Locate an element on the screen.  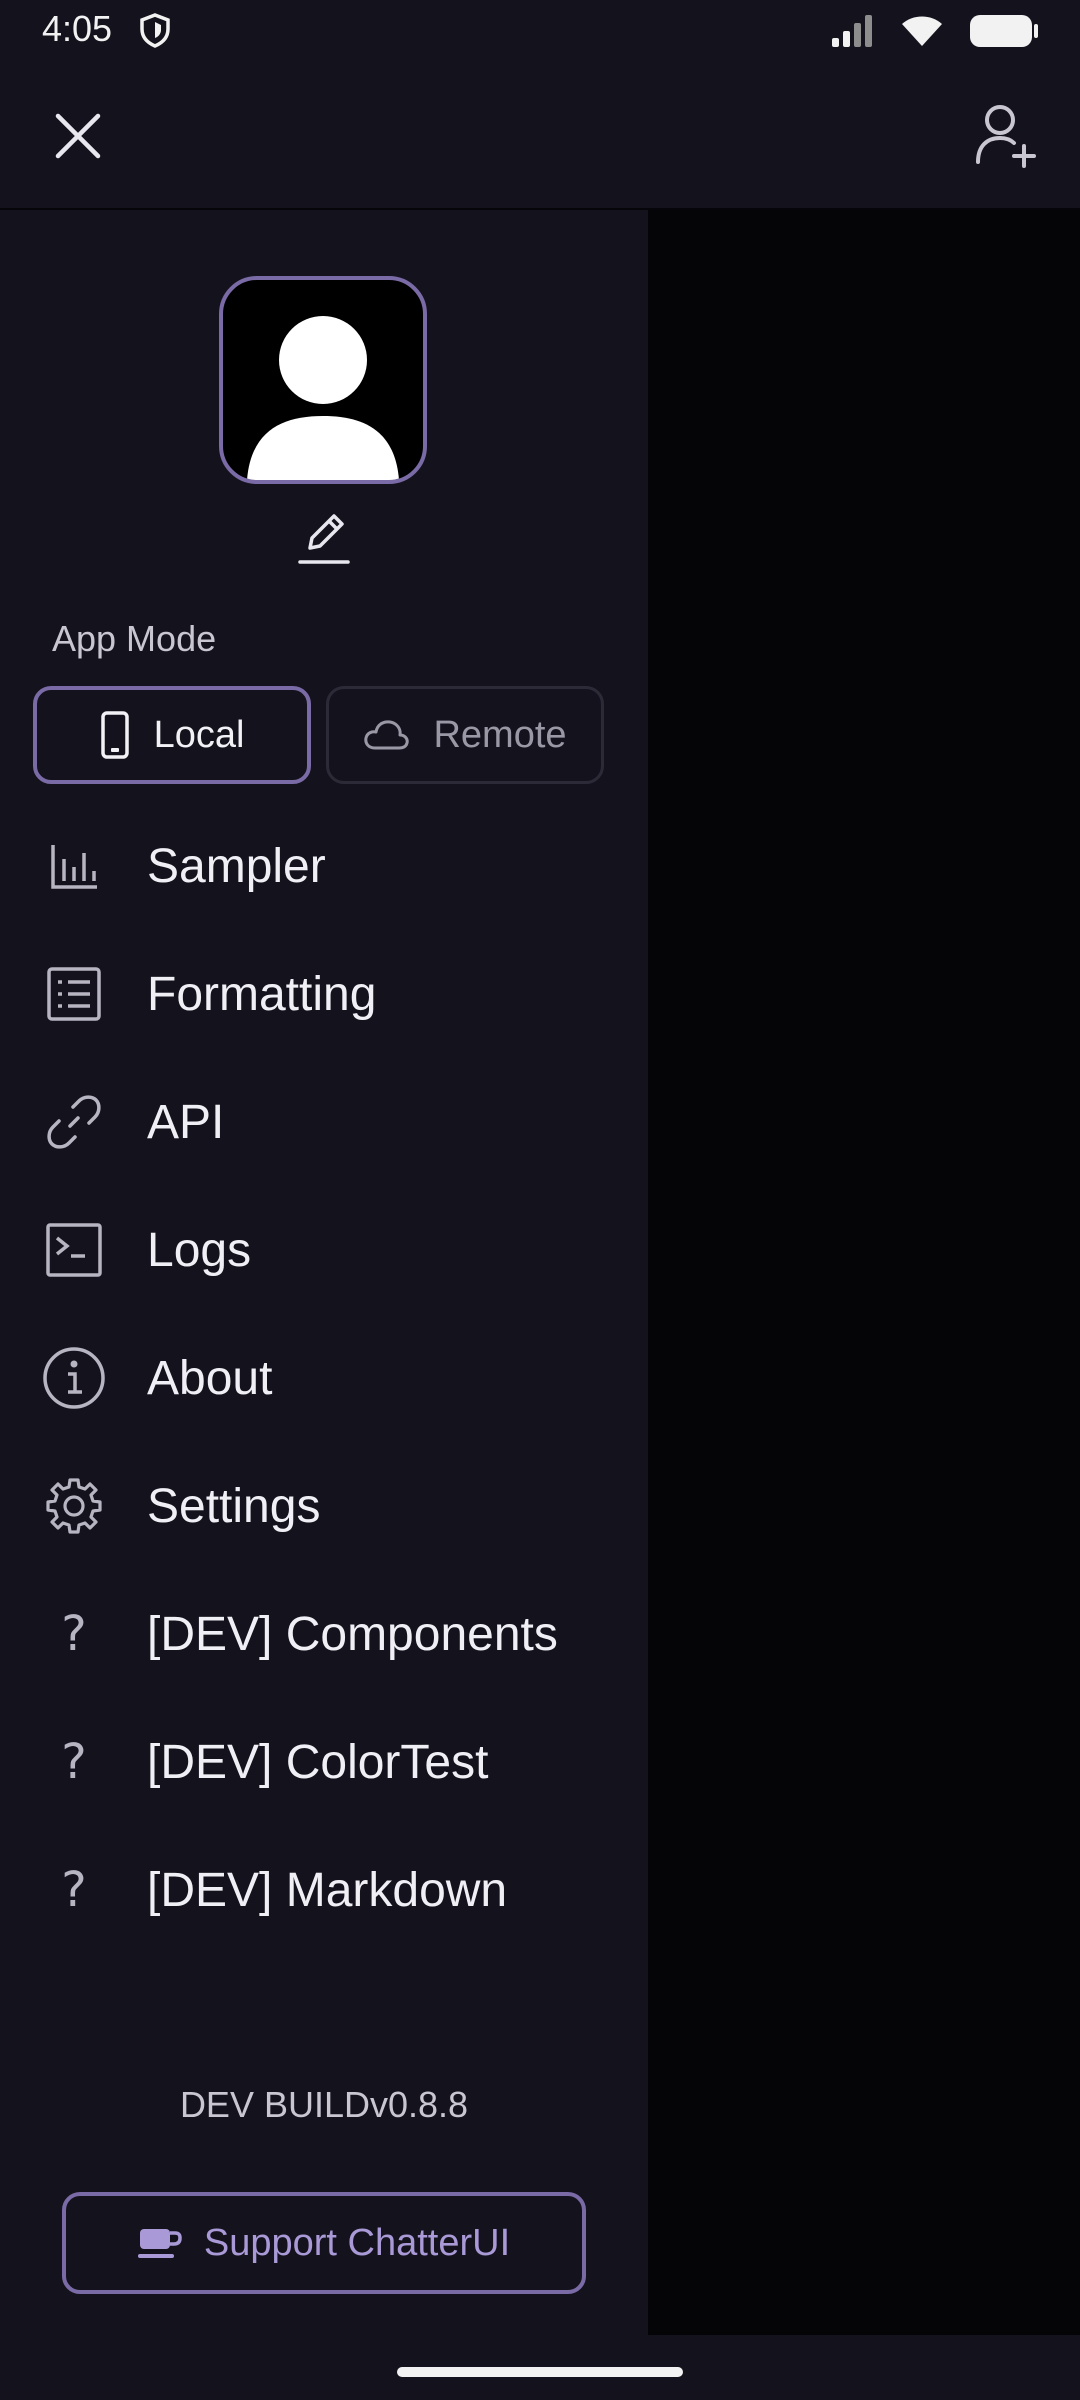
battery-icon is located at coordinates (1004, 31).